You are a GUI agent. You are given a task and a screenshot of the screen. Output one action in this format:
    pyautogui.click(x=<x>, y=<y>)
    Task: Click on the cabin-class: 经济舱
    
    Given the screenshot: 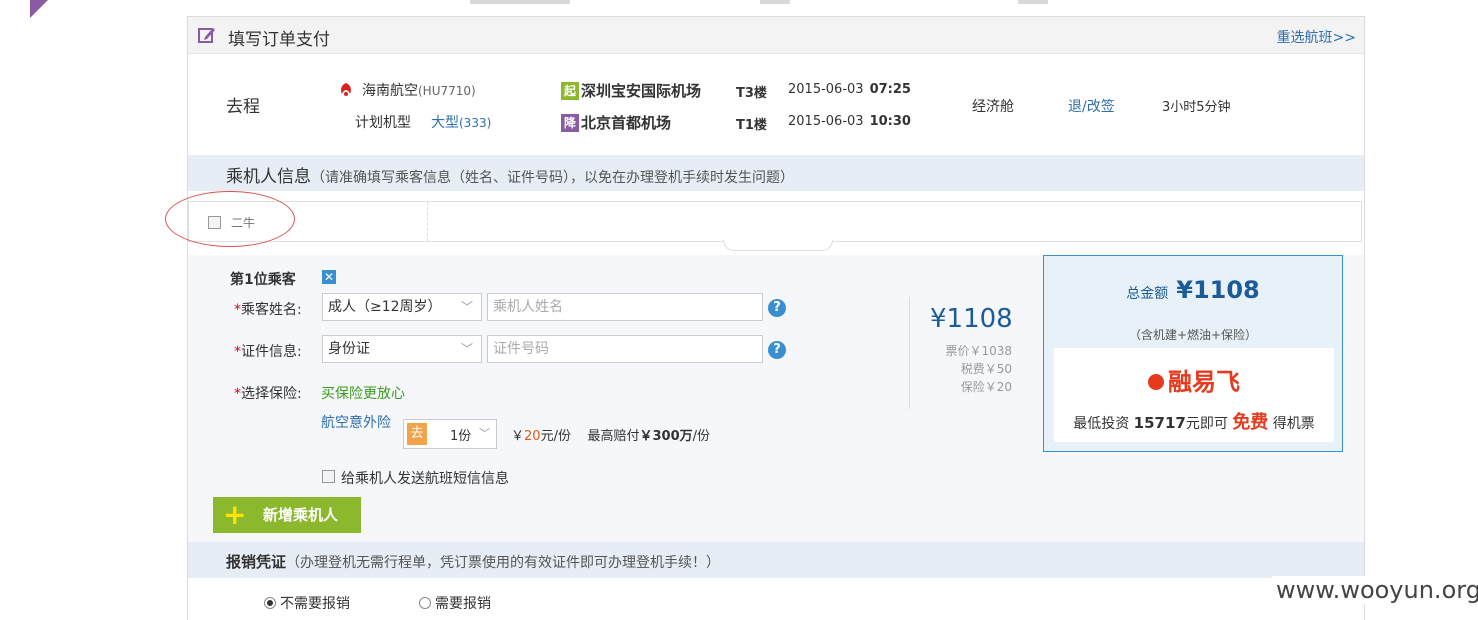 What is the action you would take?
    pyautogui.click(x=993, y=107)
    